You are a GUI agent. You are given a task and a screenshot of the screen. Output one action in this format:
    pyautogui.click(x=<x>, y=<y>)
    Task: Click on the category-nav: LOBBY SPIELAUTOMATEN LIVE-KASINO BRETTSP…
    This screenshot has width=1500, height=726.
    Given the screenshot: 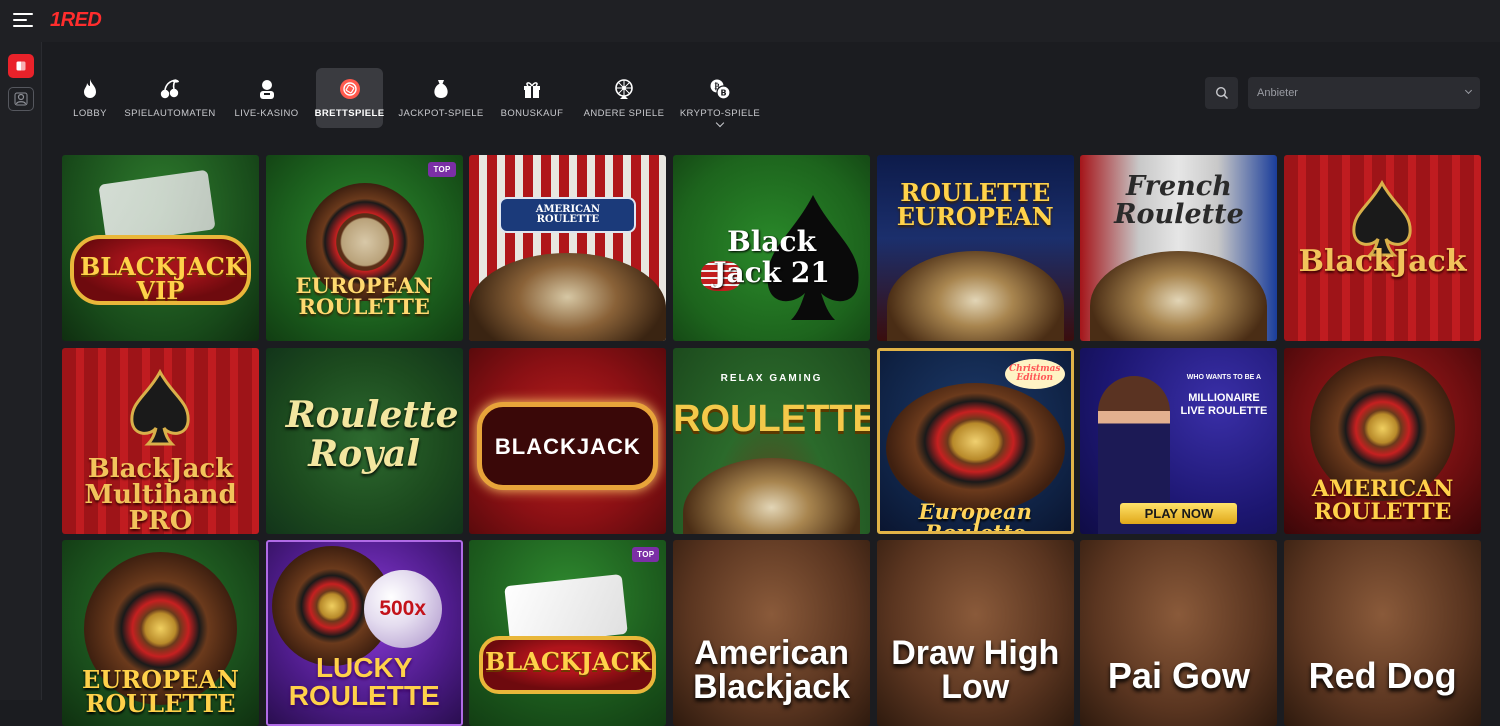 What is the action you would take?
    pyautogui.click(x=415, y=98)
    